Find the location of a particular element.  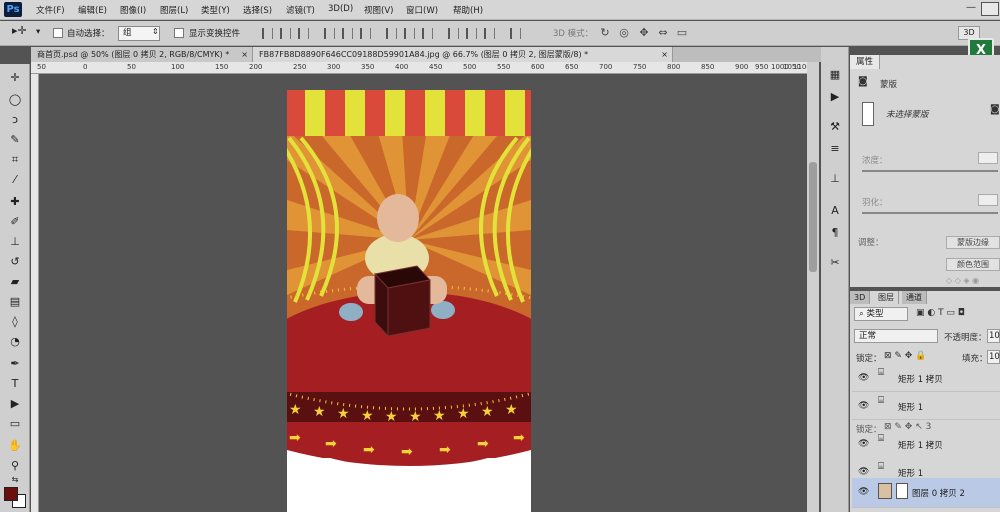

lasso-tool-icon: ↄ is located at coordinates (15, 120).